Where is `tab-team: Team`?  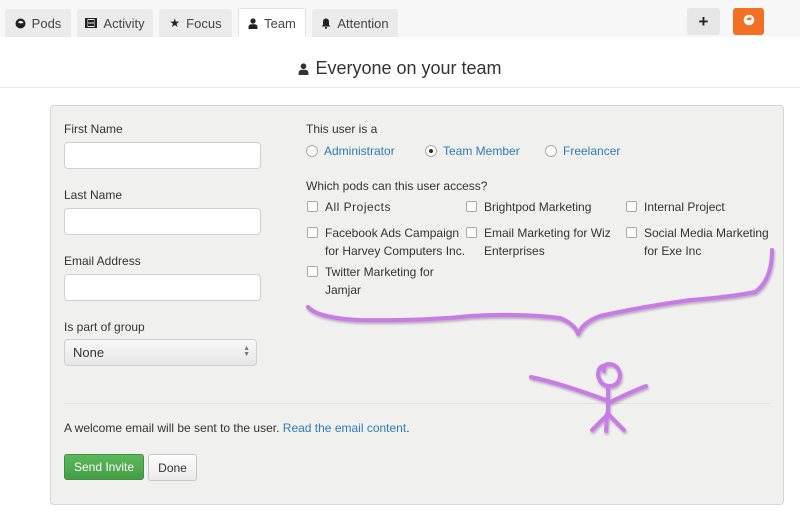
tab-team: Team is located at coordinates (272, 22).